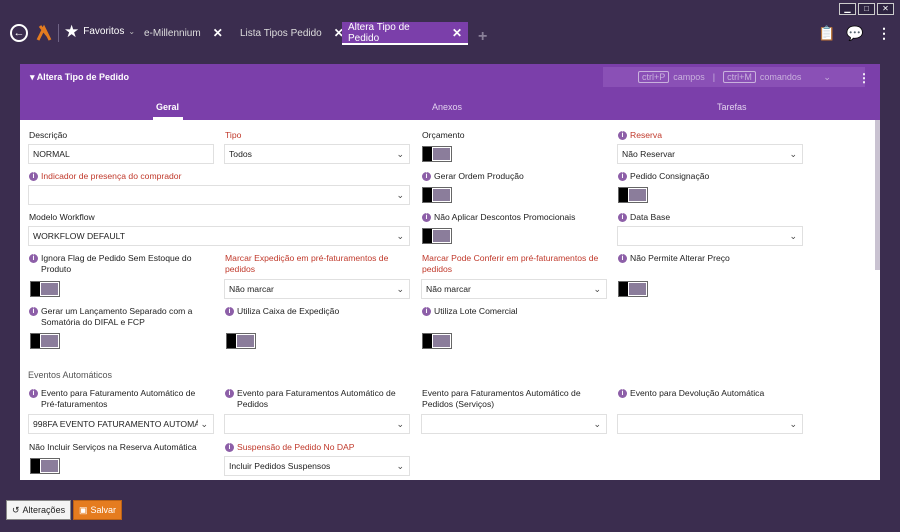 The width and height of the screenshot is (900, 532). I want to click on ignora-flag-toggle, so click(45, 289).